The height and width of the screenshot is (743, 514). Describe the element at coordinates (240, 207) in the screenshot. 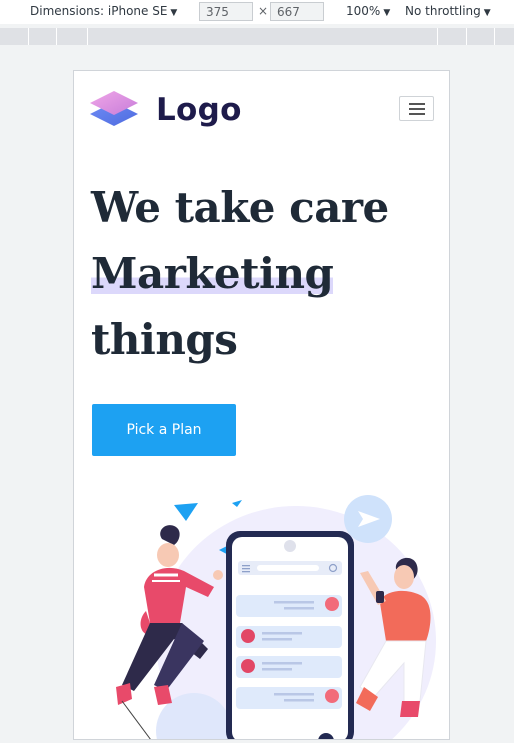

I see `headline-line: We take care` at that location.